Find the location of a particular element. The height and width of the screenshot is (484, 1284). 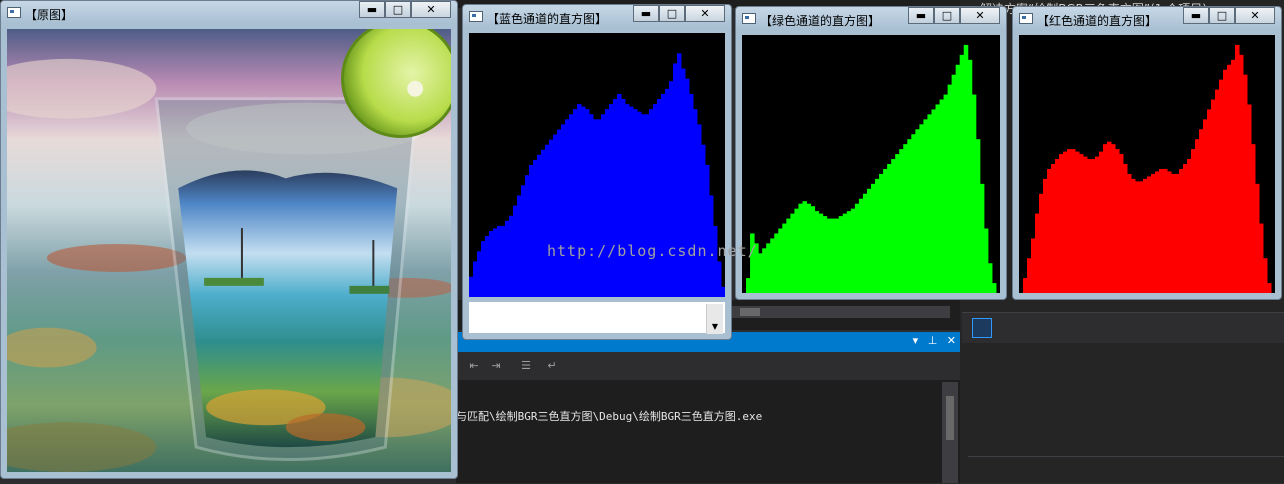

green-histogram-window: 【绿色通道的直方图】 ▬ □ ✕ is located at coordinates (871, 153).